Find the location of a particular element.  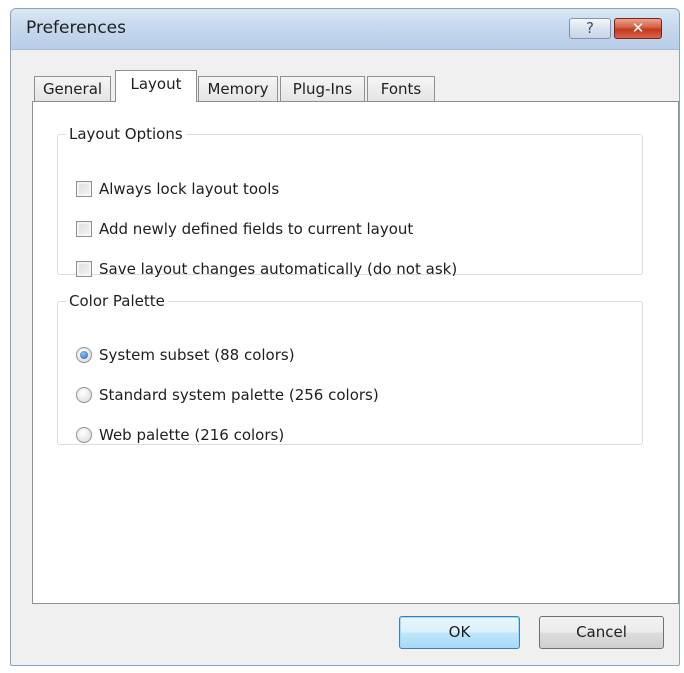

tab-plug-ins: Plug-Ins is located at coordinates (322, 88).